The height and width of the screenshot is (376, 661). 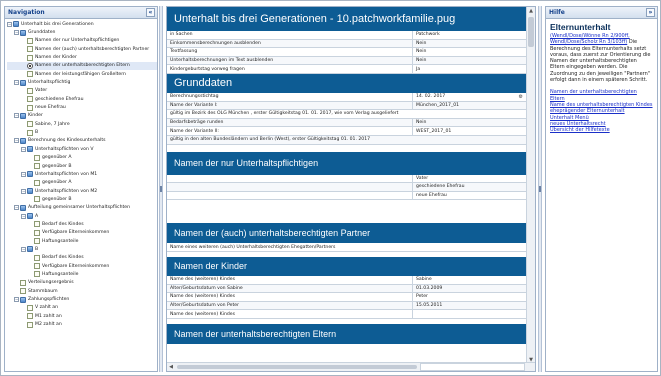 What do you see at coordinates (82, 66) in the screenshot?
I see `nav-item: Namen der unterhaltsberechtigten Eltern` at bounding box center [82, 66].